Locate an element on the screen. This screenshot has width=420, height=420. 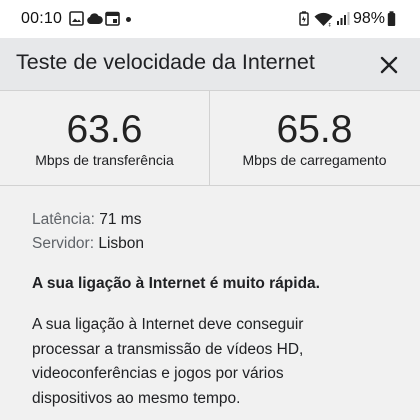
battery-saver-icon is located at coordinates (304, 21).